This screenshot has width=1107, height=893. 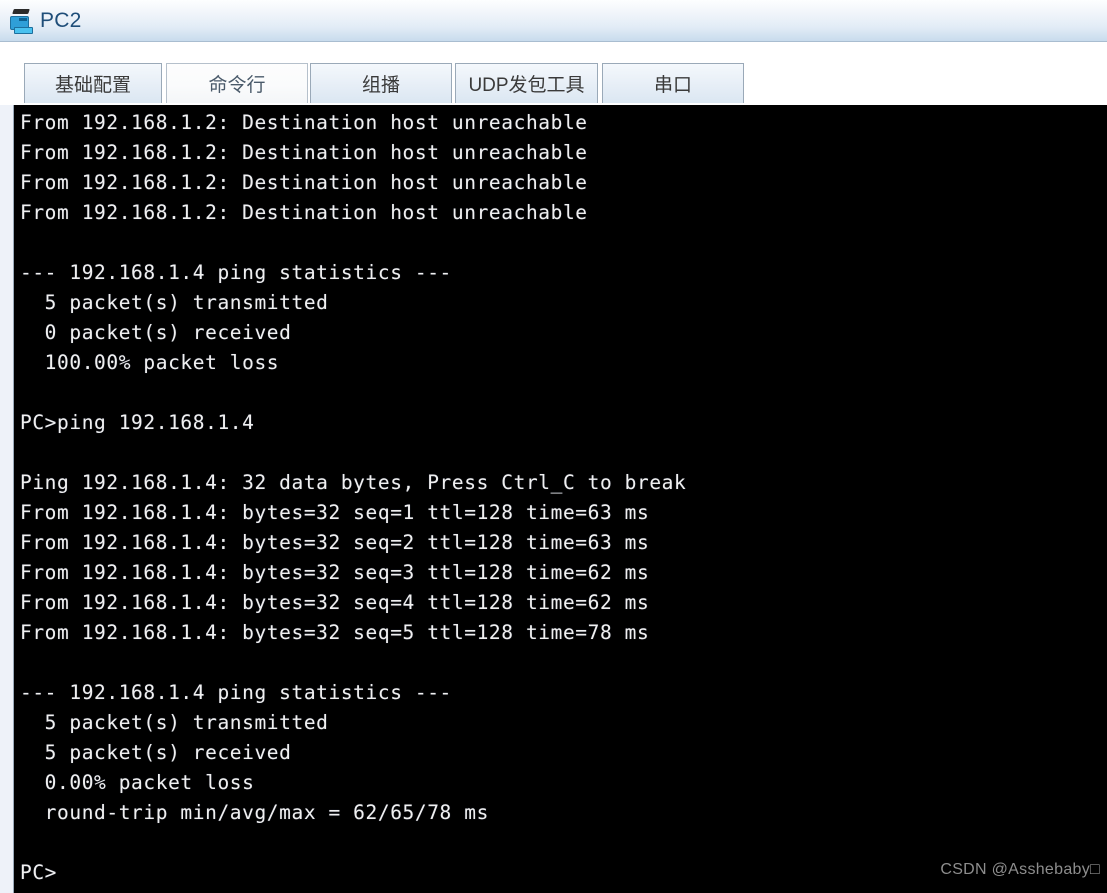 I want to click on tab-command-line-label: 命令行, so click(x=237, y=85).